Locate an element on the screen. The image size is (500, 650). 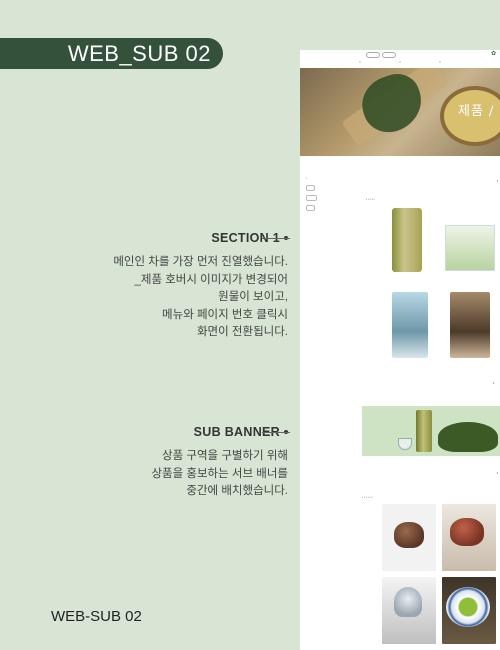
sub-banner-line: 상품을 홍보하는 서브 배너를 is located at coordinates (219, 473).